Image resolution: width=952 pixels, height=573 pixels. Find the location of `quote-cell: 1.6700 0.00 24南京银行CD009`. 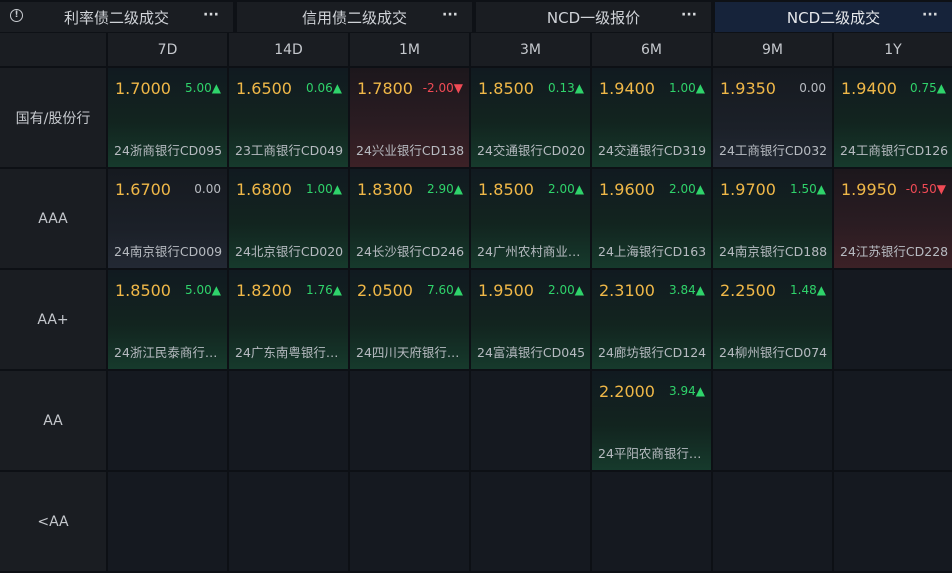

quote-cell: 1.6700 0.00 24南京银行CD009 is located at coordinates (167, 218).